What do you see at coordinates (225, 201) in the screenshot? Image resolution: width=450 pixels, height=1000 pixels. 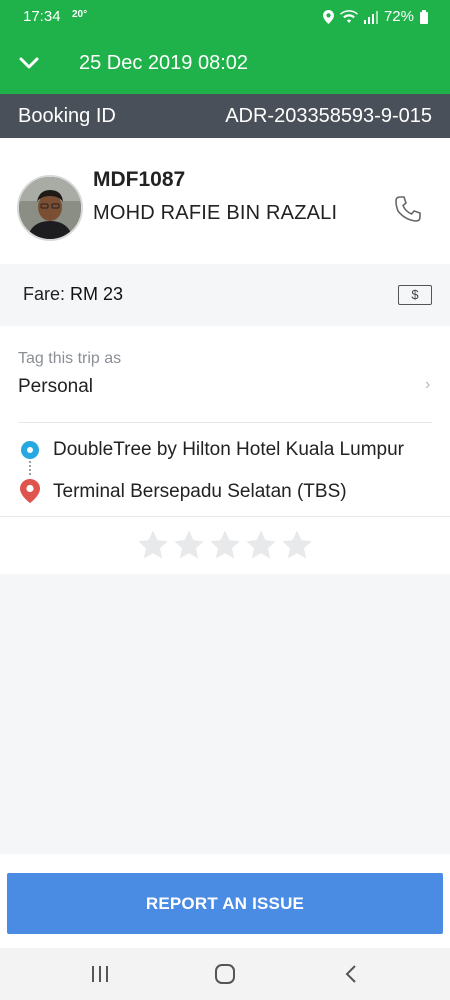 I see `driver-card: MDF1087 MOHD RAFIE BIN RAZALI` at bounding box center [225, 201].